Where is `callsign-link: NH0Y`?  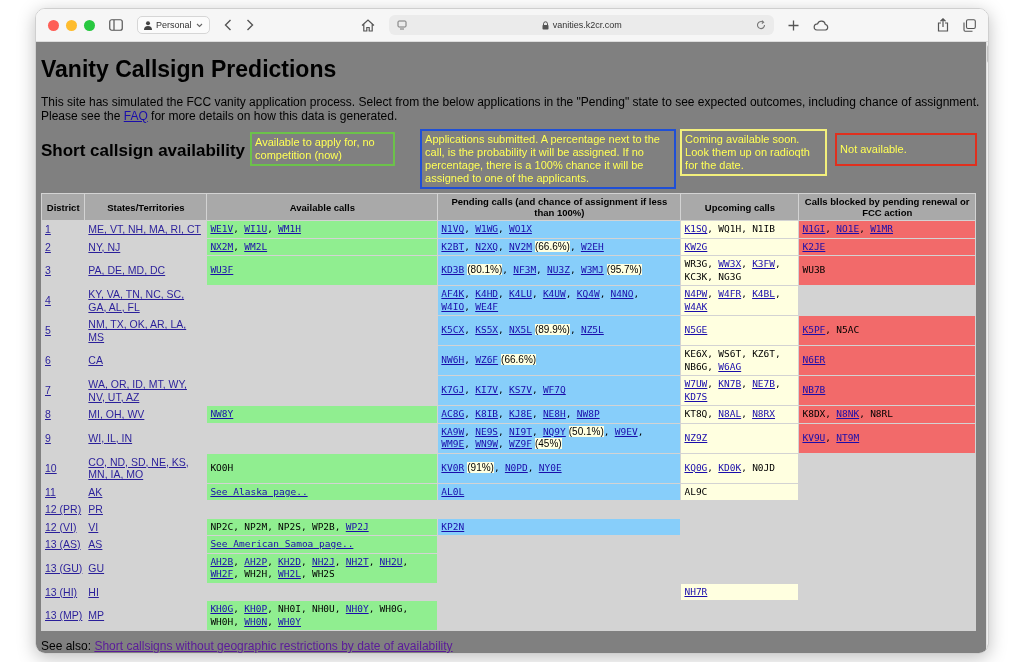
callsign-link: NH0Y is located at coordinates (357, 608).